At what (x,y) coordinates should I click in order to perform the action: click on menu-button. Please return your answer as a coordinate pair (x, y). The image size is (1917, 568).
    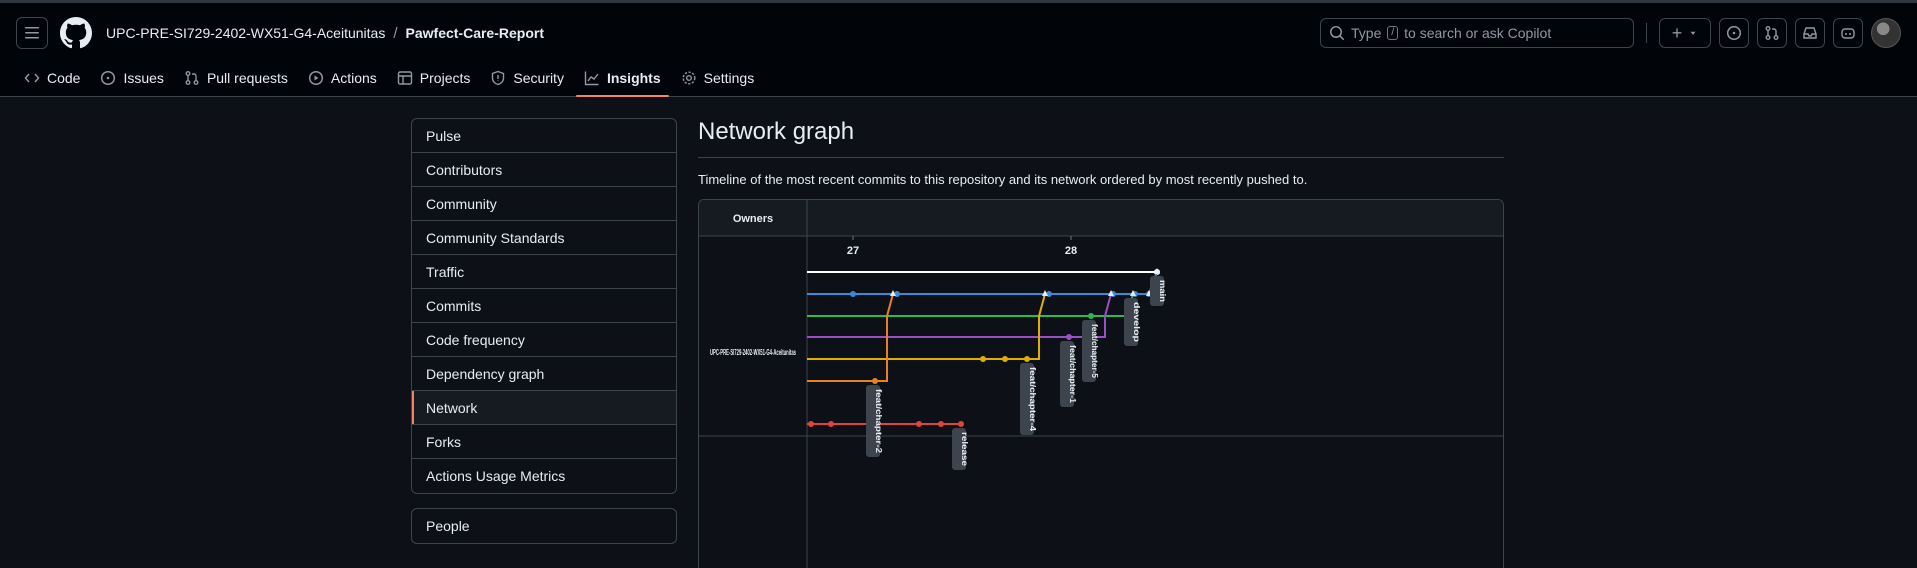
    Looking at the image, I should click on (32, 33).